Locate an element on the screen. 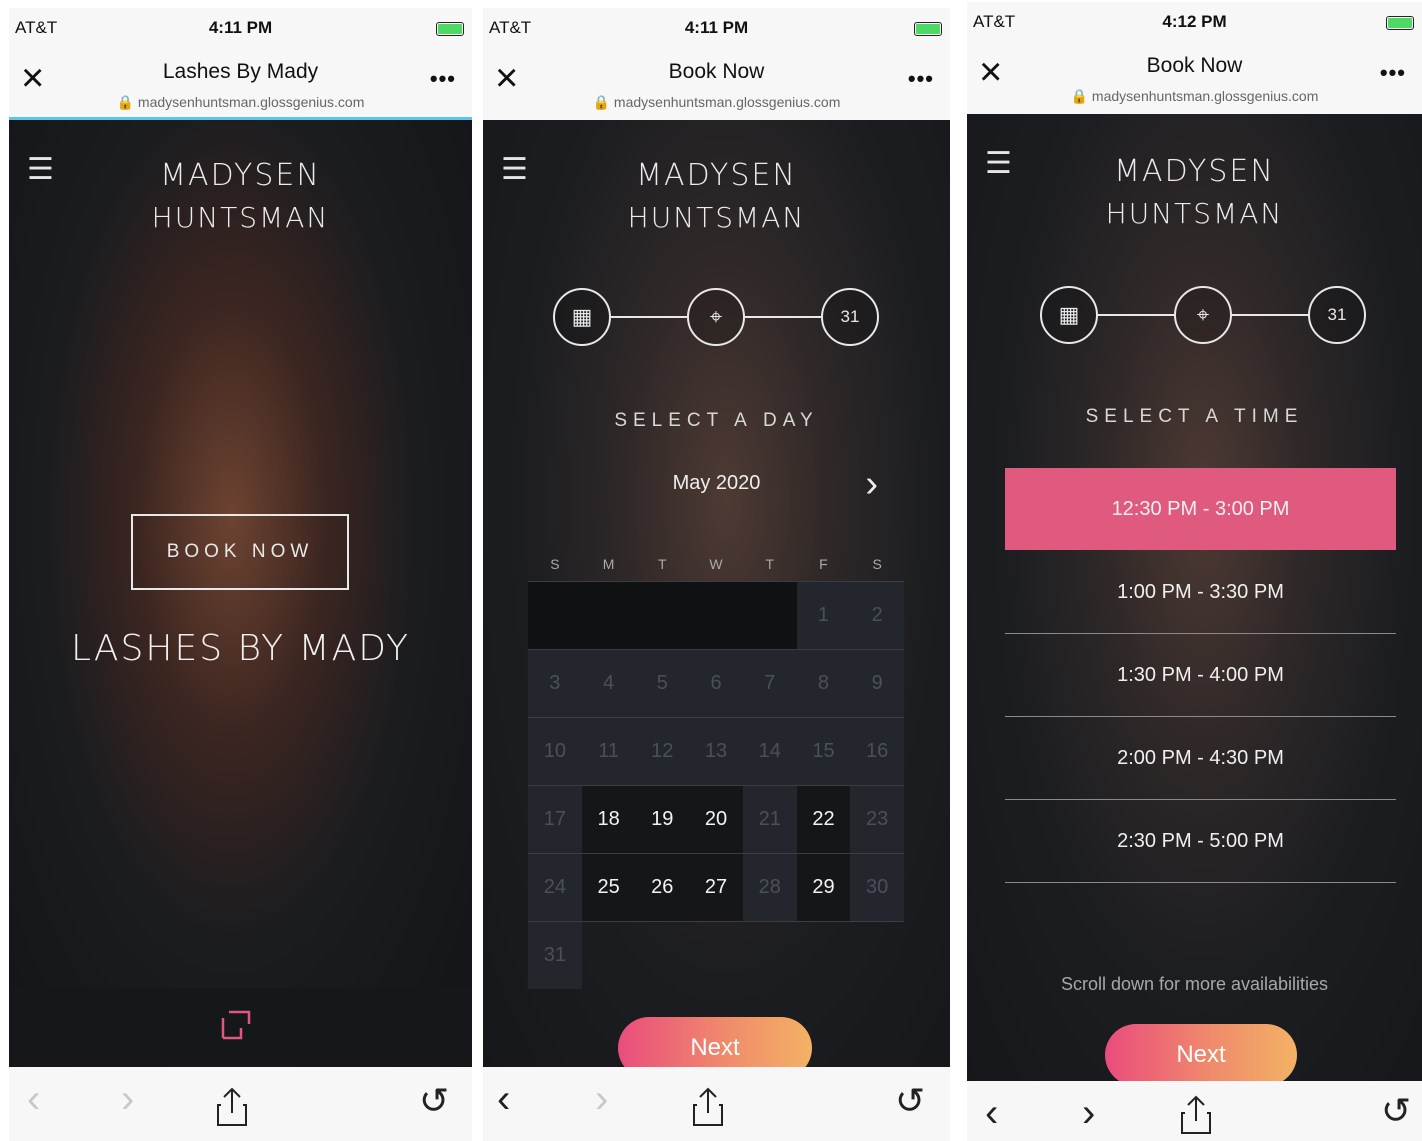  weekday-label: T is located at coordinates (770, 564).